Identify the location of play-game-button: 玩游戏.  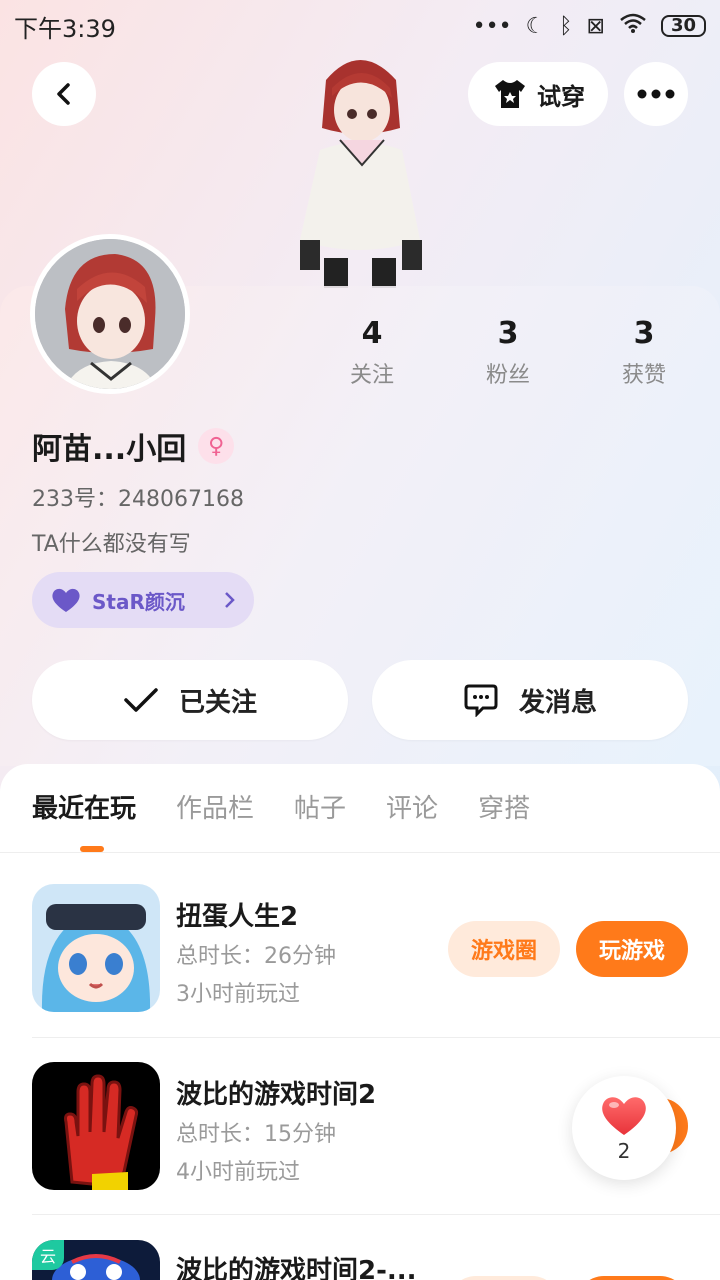
(632, 949).